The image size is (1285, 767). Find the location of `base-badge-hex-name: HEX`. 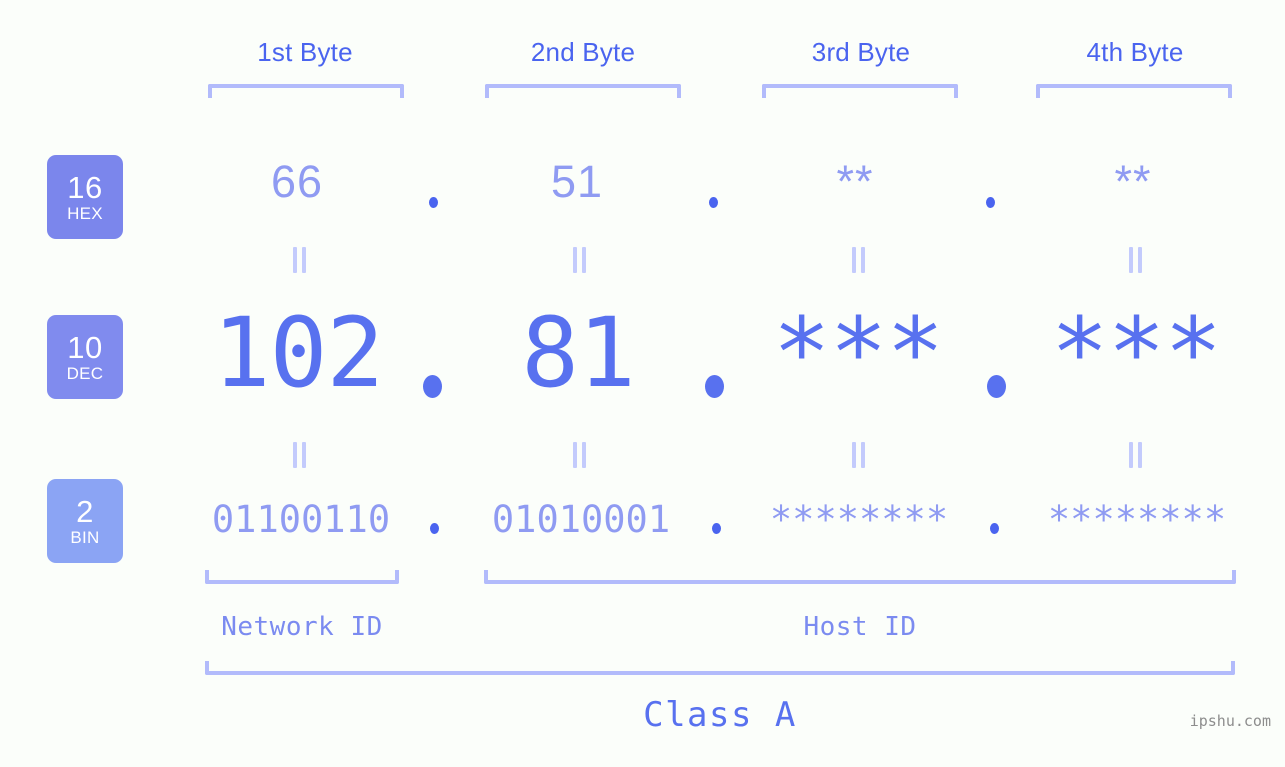

base-badge-hex-name: HEX is located at coordinates (85, 213).